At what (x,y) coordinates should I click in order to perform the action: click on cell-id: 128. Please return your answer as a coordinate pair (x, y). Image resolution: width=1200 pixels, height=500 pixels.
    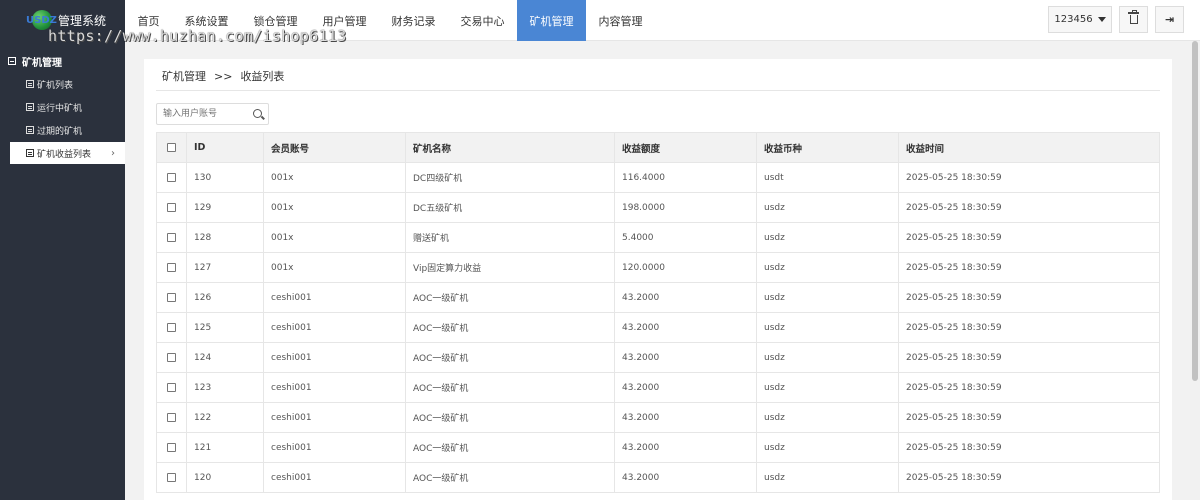
    Looking at the image, I should click on (225, 237).